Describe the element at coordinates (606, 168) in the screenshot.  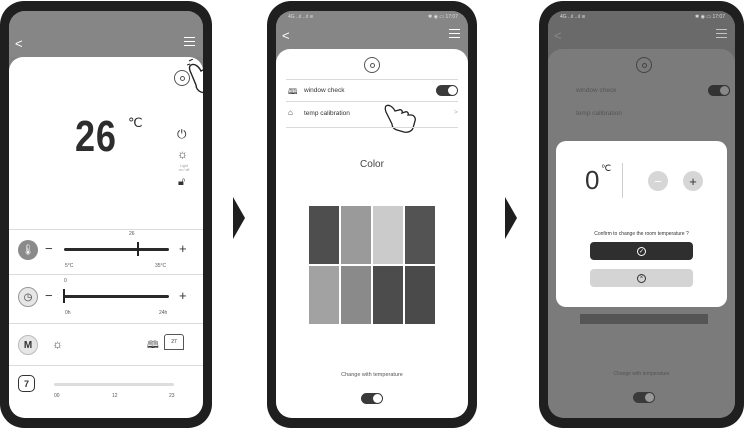
I see `dialog-temperature-unit: ℃` at that location.